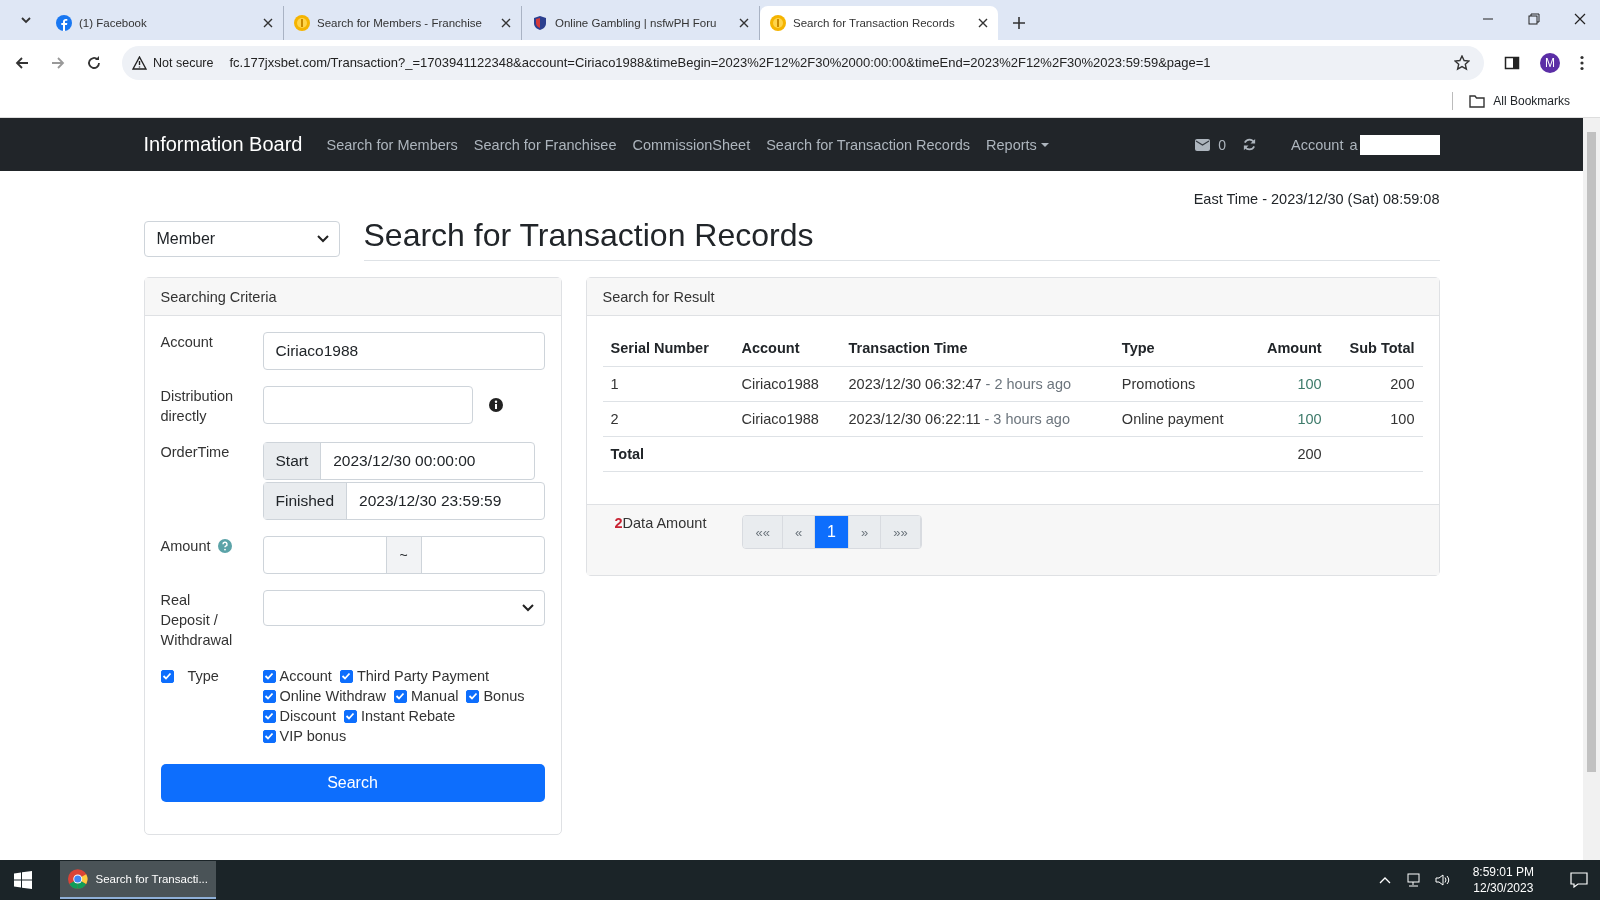  Describe the element at coordinates (1181, 419) in the screenshot. I see `table-cell: Online payment` at that location.